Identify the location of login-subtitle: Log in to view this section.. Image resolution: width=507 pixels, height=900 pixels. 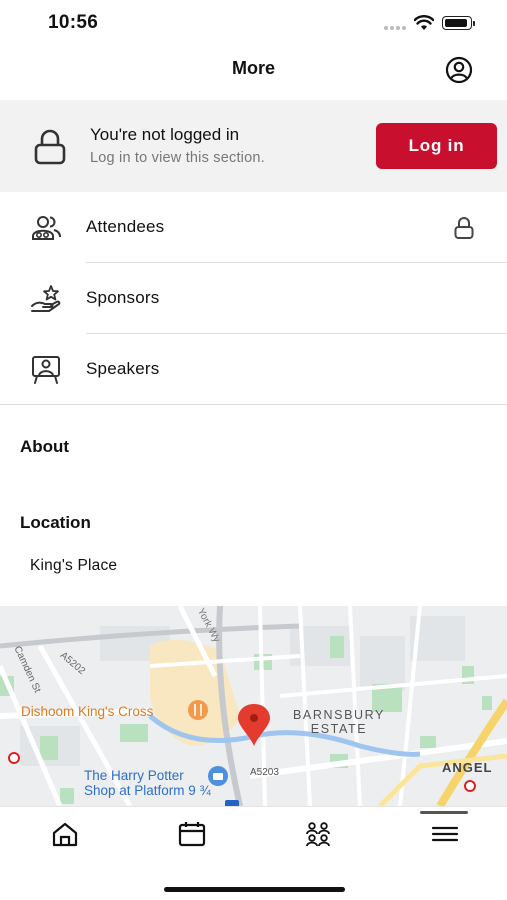
(177, 158).